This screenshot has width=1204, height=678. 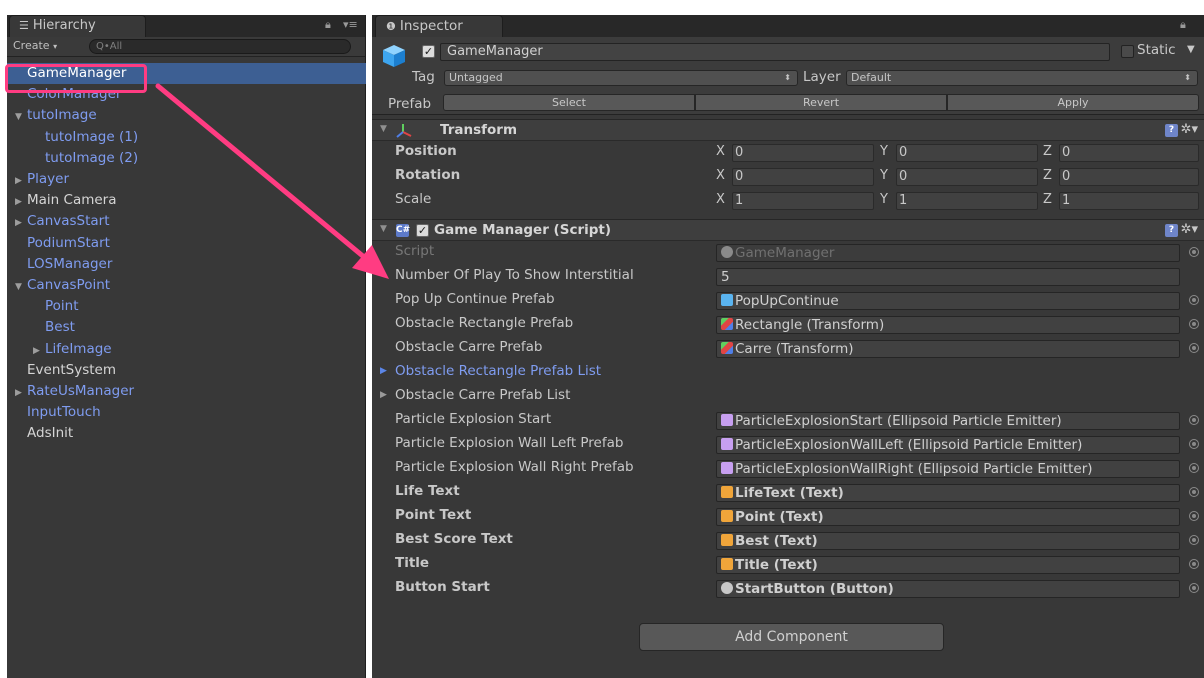 I want to click on tag-value: Untagged, so click(x=476, y=77).